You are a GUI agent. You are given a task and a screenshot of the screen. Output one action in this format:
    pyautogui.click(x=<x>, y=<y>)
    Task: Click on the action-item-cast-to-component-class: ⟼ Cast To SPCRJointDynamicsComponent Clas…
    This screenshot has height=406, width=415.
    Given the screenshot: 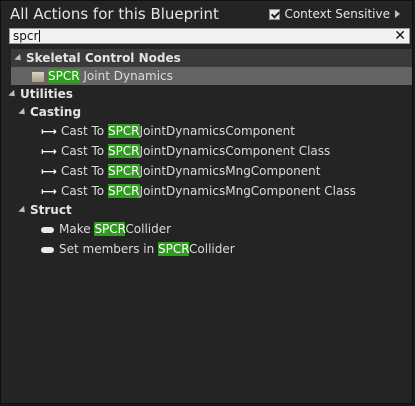 What is the action you would take?
    pyautogui.click(x=210, y=151)
    